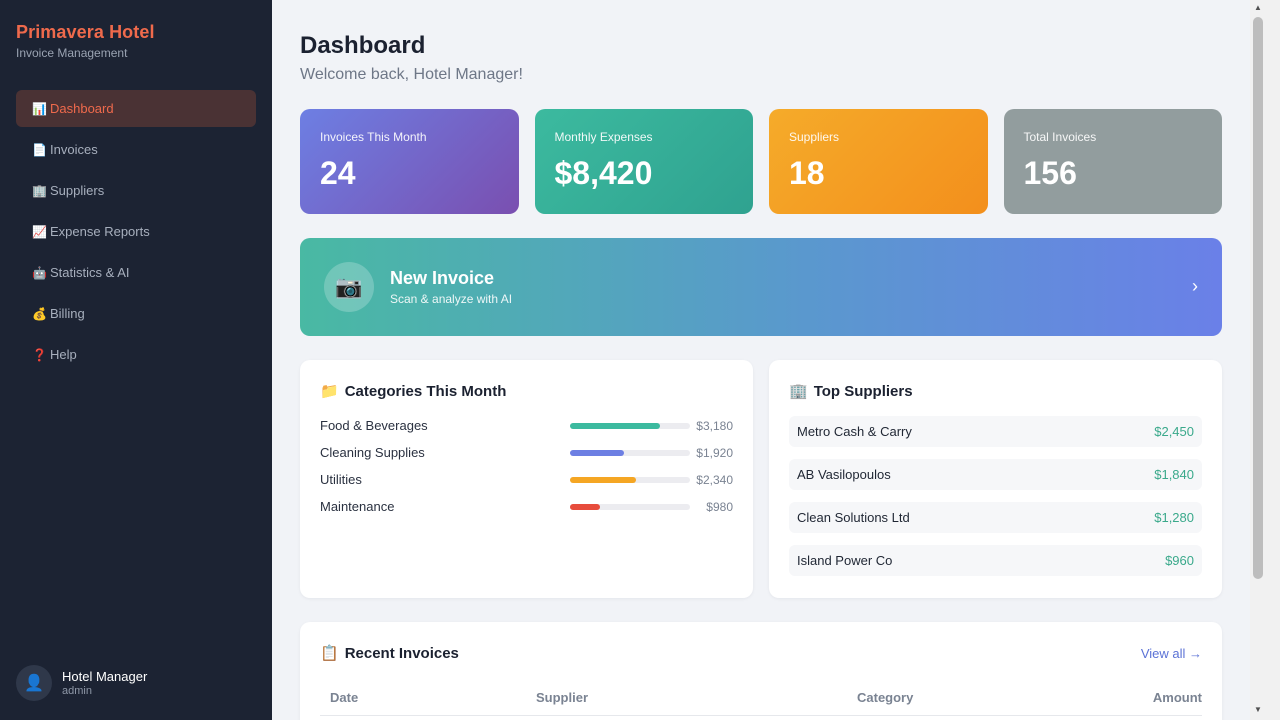  I want to click on column-header-amount: Amount, so click(1177, 697).